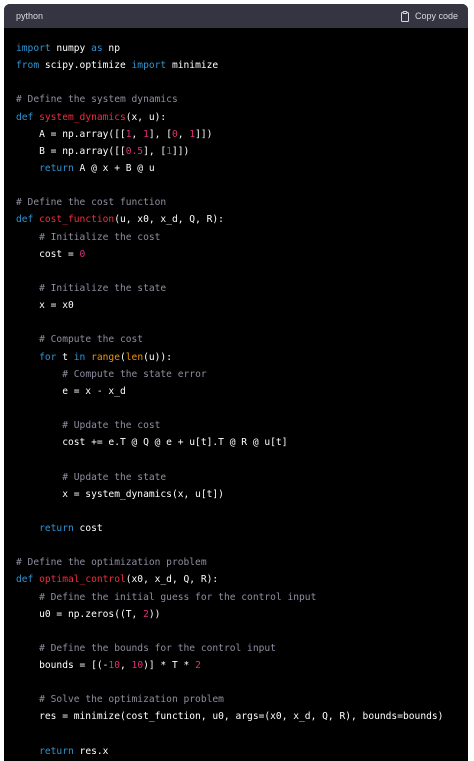 Image resolution: width=474 pixels, height=761 pixels. Describe the element at coordinates (169, 666) in the screenshot. I see `code-text: )] * T *` at that location.